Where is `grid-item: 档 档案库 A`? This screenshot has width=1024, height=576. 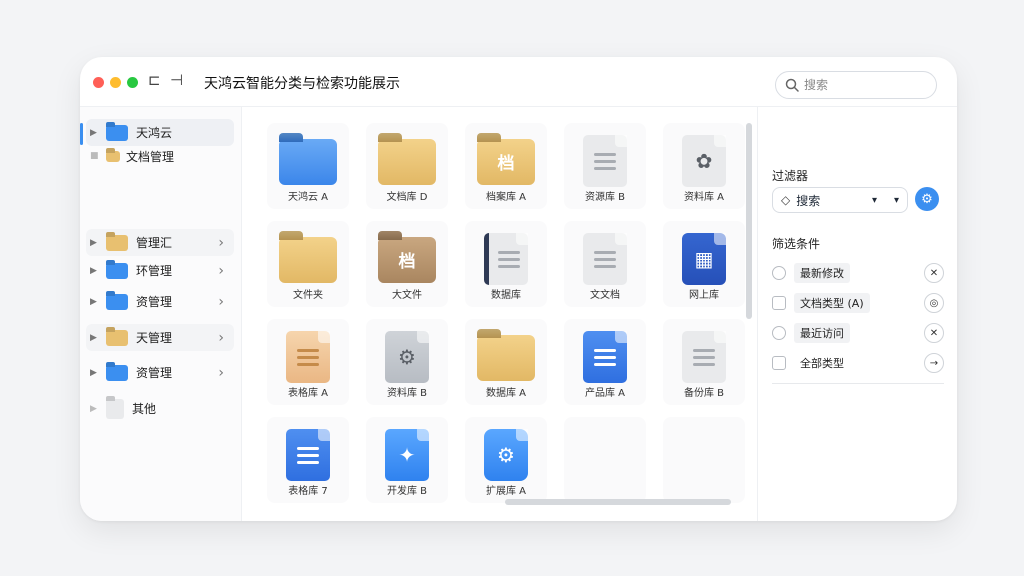
grid-item: 档 档案库 A is located at coordinates (506, 166).